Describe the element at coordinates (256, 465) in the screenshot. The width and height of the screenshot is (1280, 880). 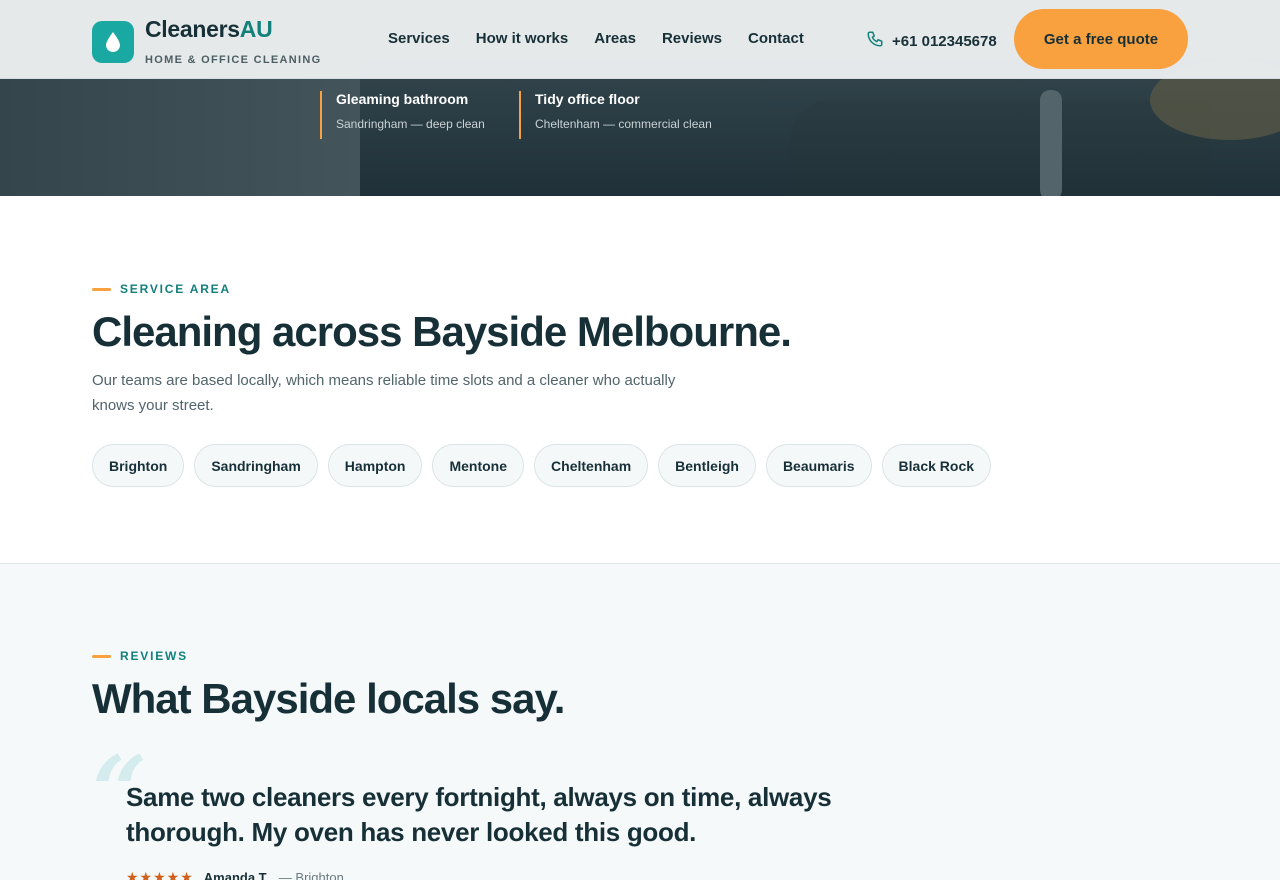
I see `suburb-chip: Sandringham` at that location.